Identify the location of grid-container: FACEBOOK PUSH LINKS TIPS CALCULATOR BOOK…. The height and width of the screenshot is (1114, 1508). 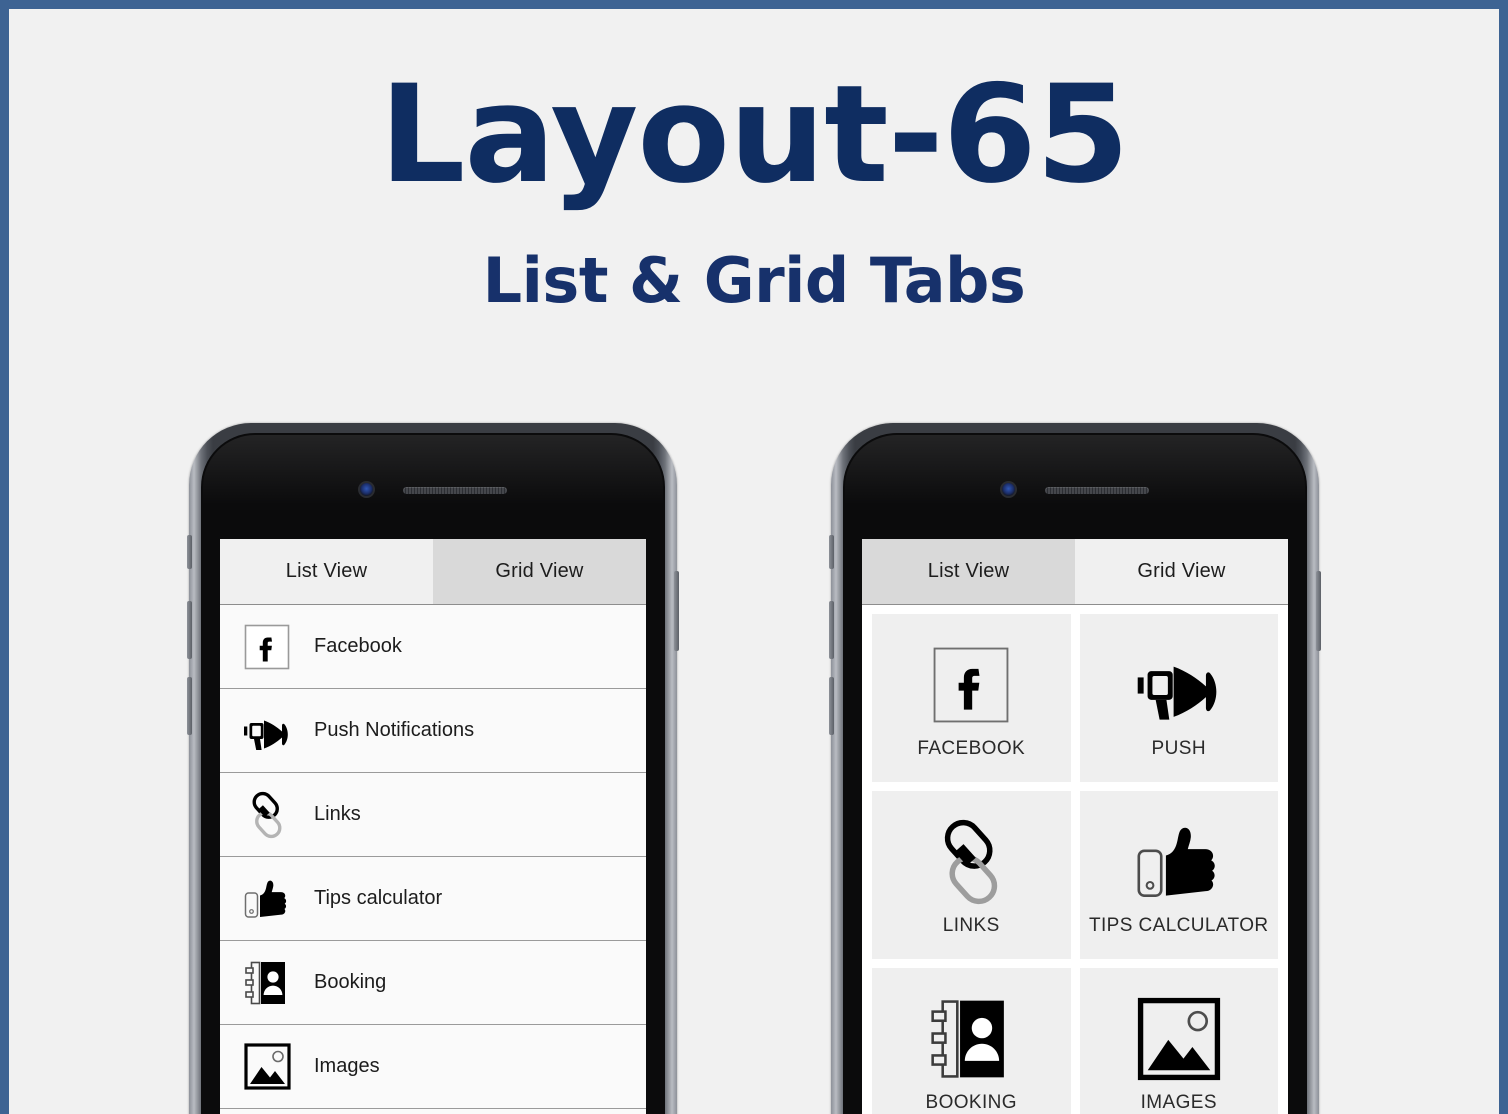
(1075, 859).